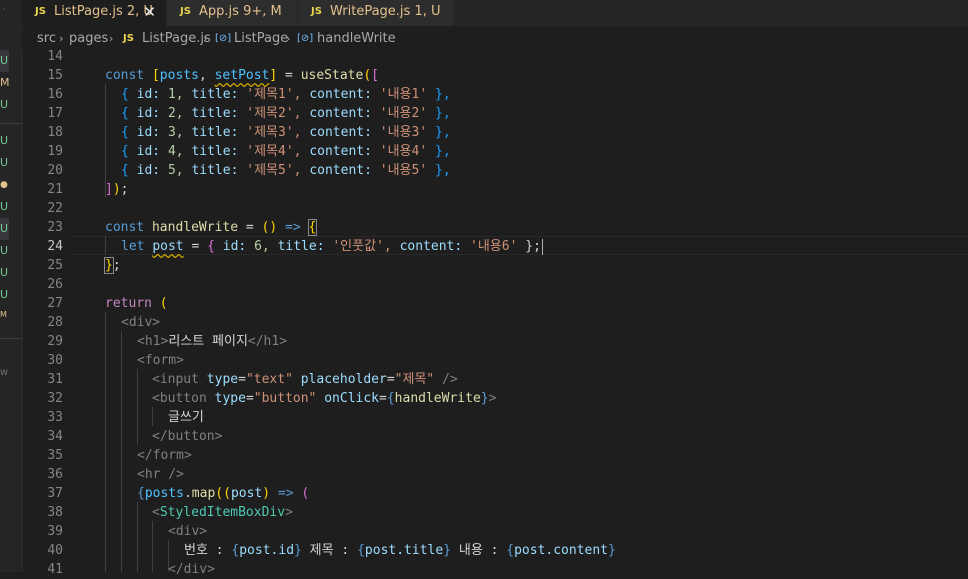 The height and width of the screenshot is (579, 968). Describe the element at coordinates (4, 10) in the screenshot. I see `sidebar-mark: ·` at that location.